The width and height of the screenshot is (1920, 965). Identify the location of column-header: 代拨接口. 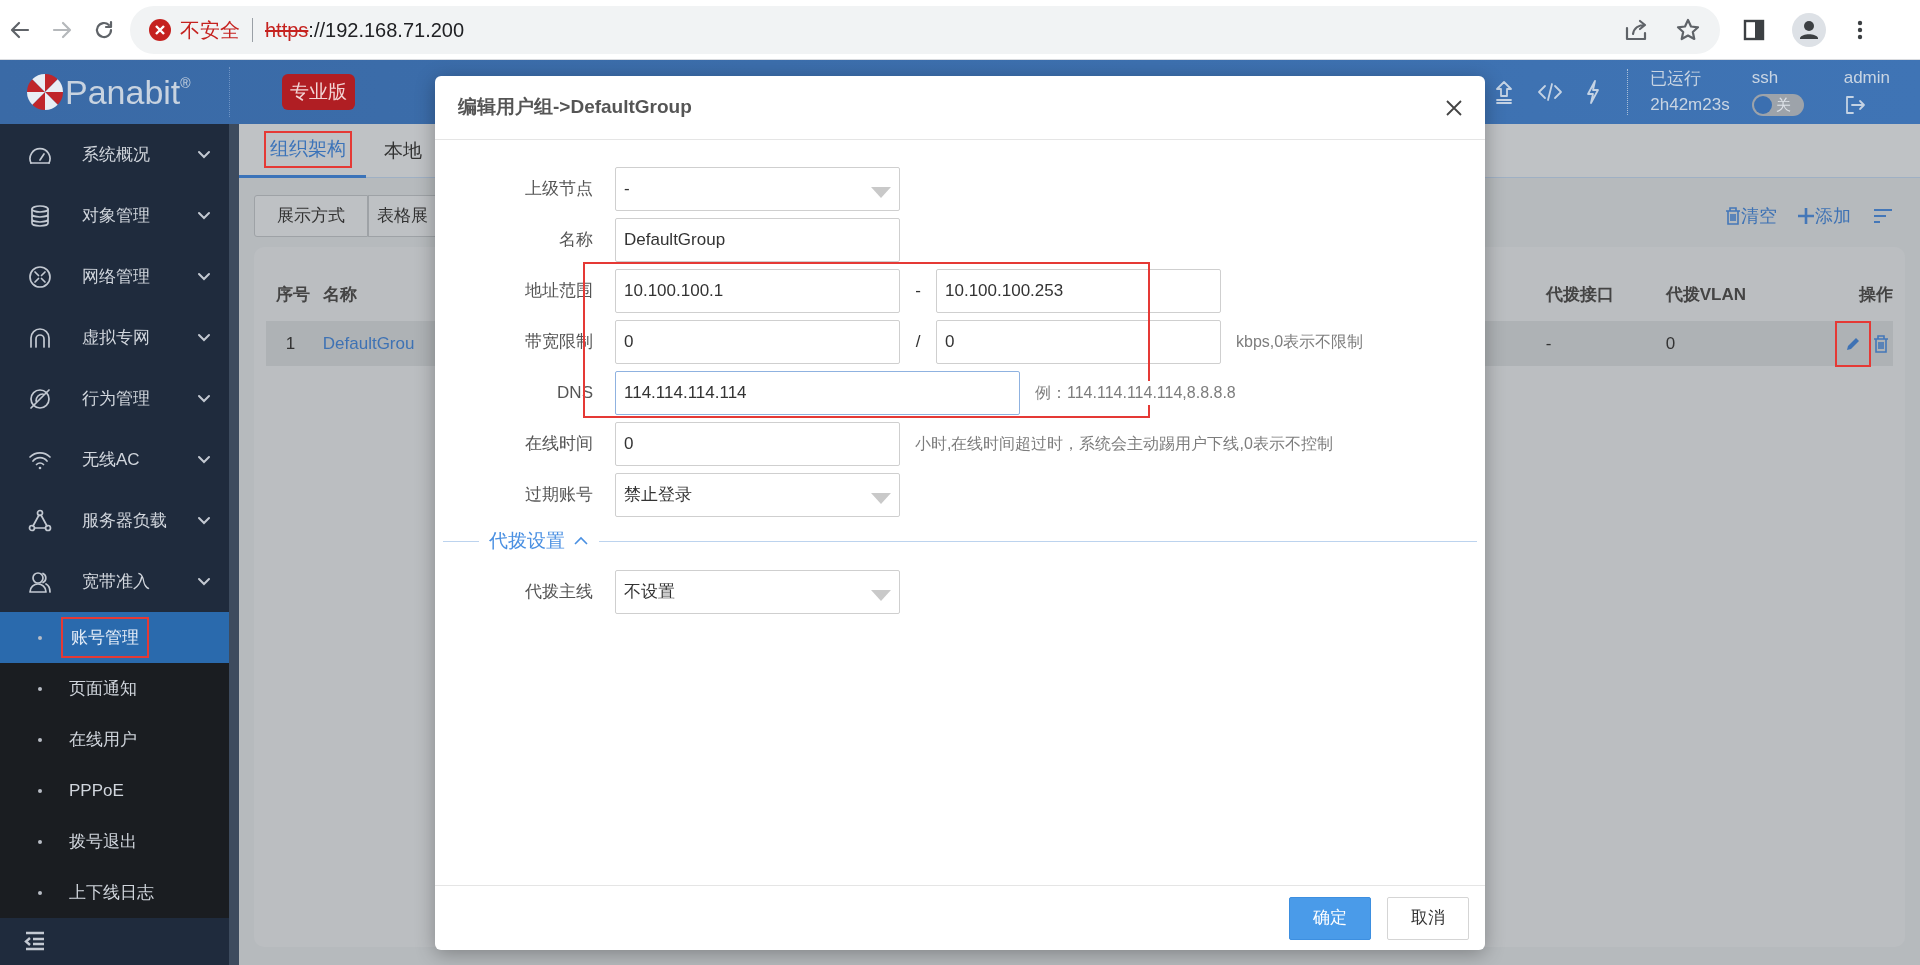
(1579, 295).